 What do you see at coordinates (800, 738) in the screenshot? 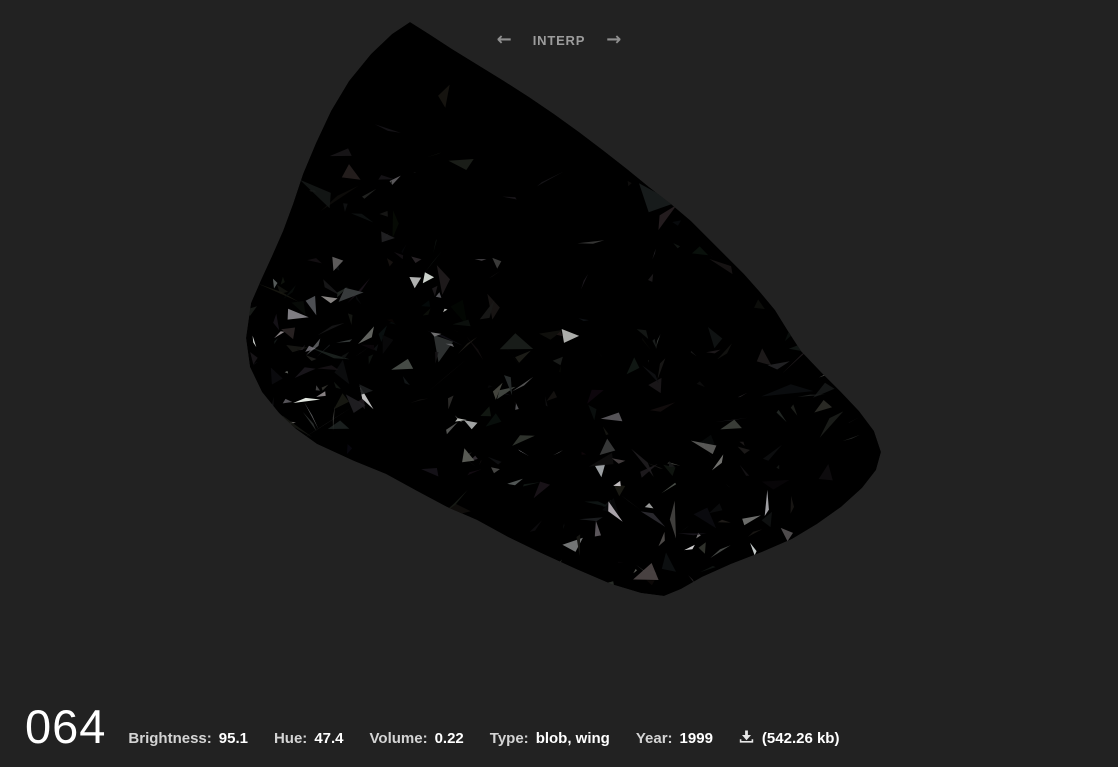
I see `download-size-label: (542.26 kb)` at bounding box center [800, 738].